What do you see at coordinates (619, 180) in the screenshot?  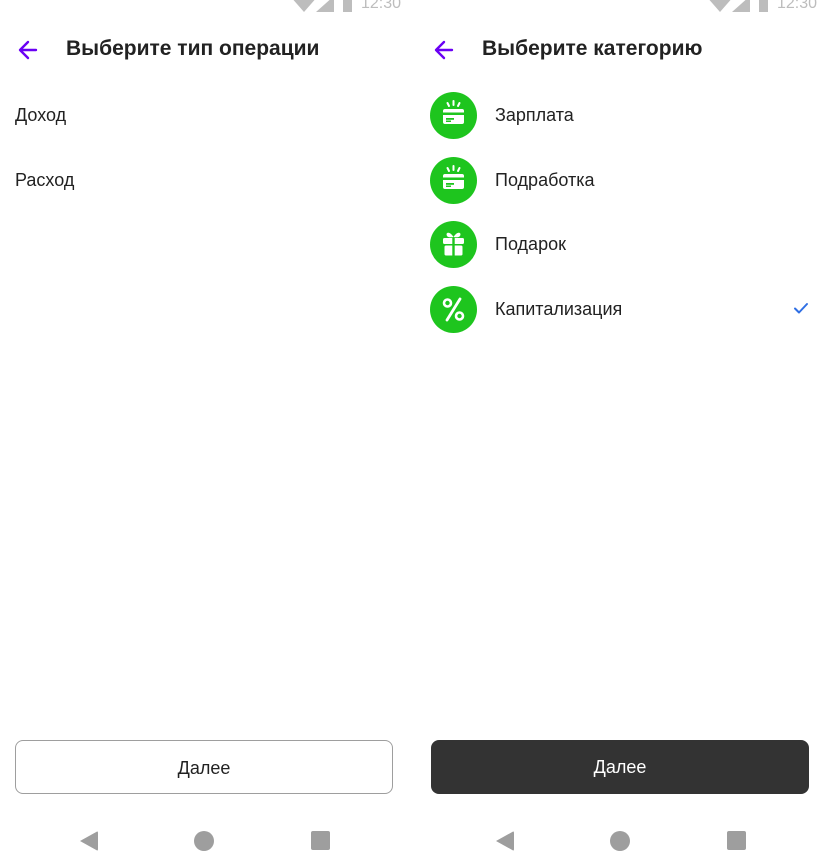 I see `category-item-side-job: Подработка` at bounding box center [619, 180].